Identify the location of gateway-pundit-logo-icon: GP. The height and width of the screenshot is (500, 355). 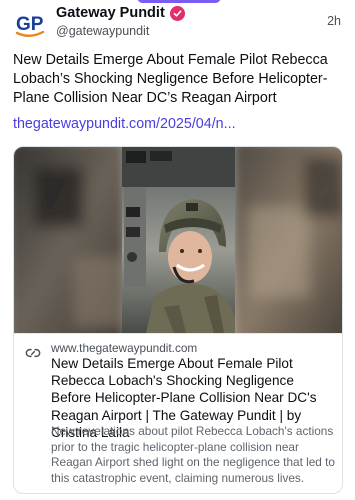
(30, 25).